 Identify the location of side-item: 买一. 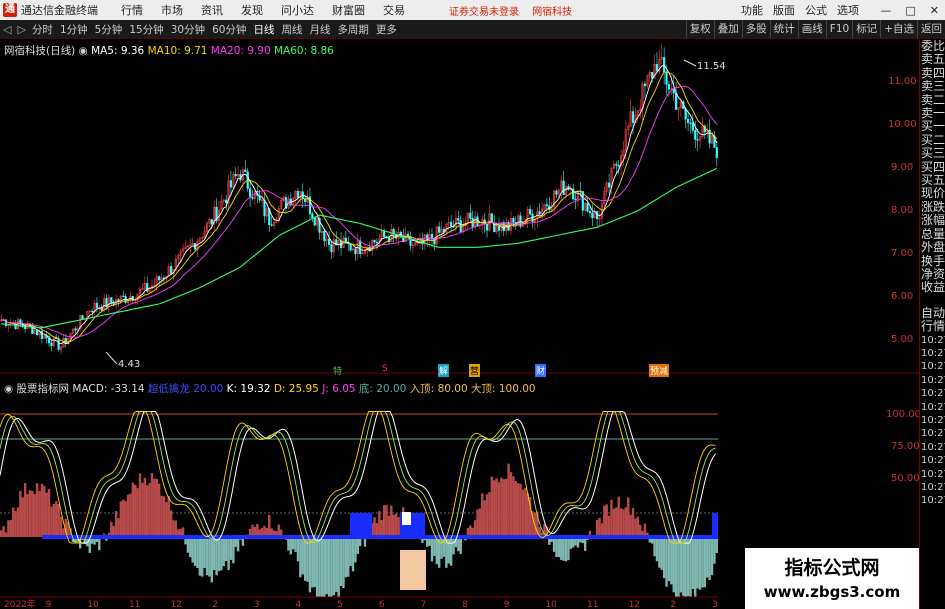
(932, 126).